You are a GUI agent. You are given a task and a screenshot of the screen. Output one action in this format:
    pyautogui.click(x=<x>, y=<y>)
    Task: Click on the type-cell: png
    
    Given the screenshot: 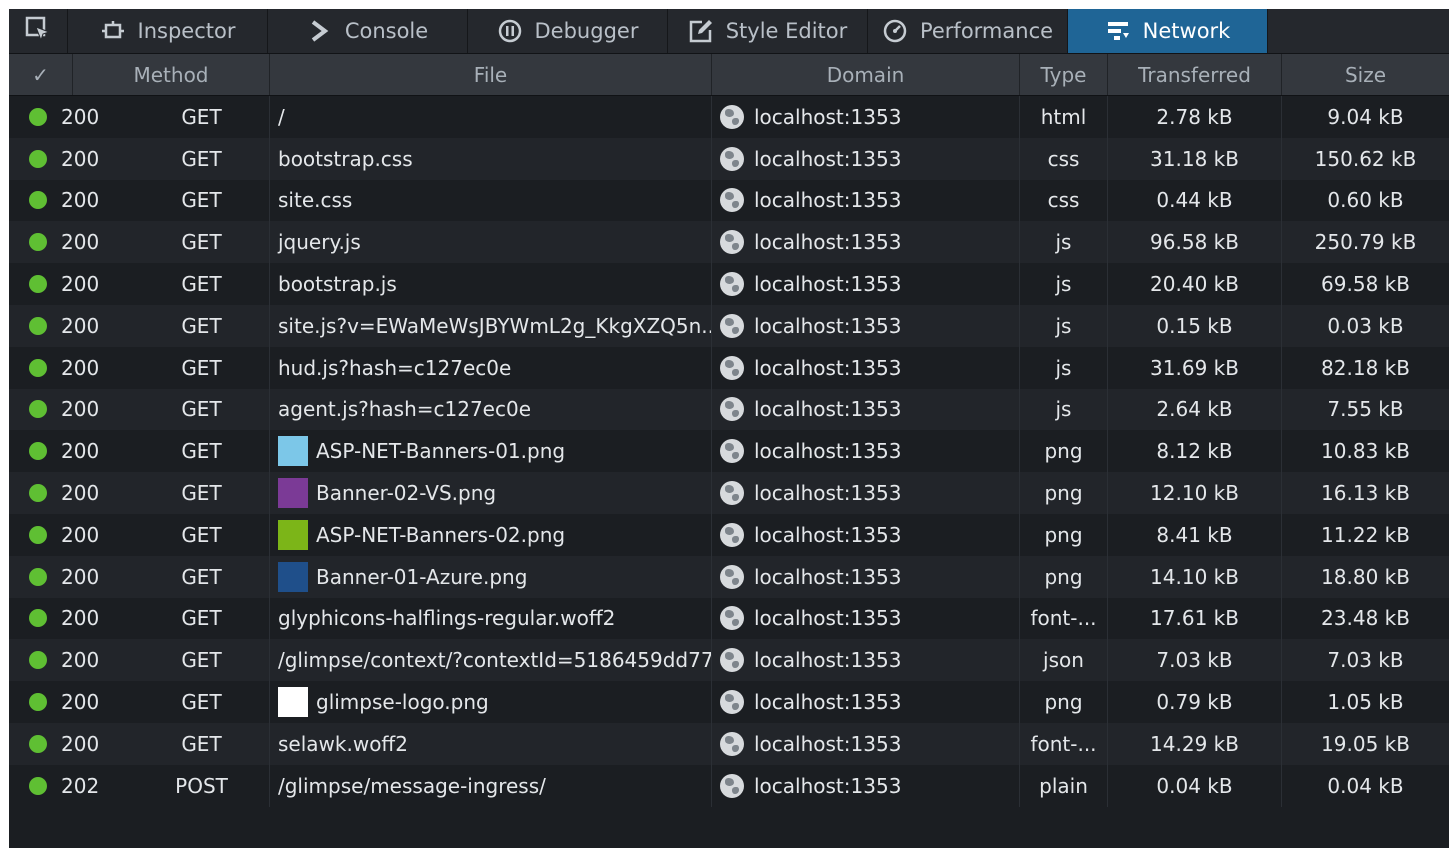 What is the action you would take?
    pyautogui.click(x=1064, y=493)
    